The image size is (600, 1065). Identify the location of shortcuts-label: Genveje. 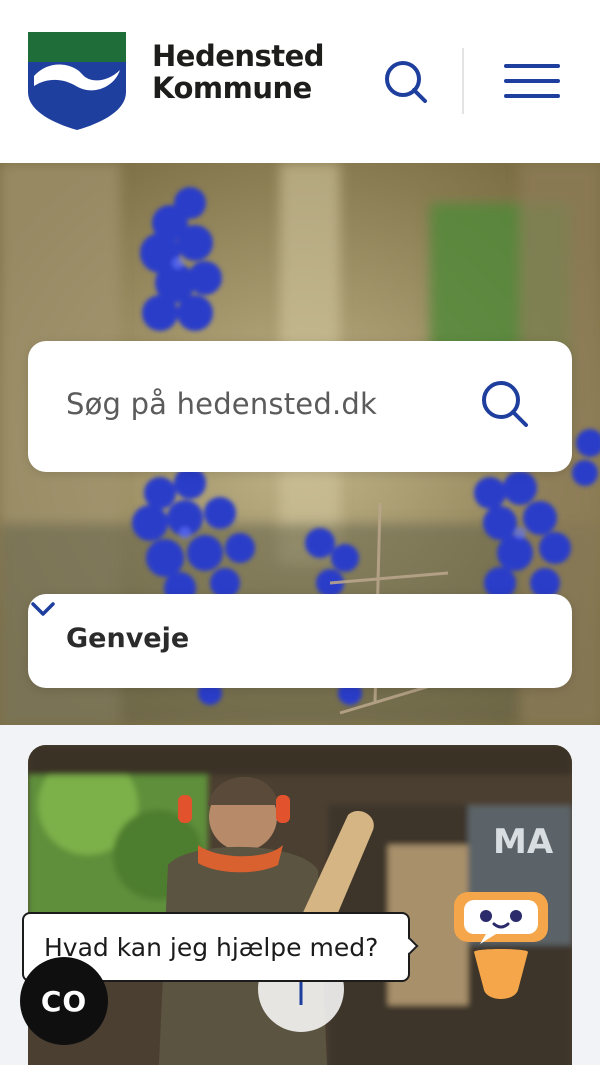
(128, 638).